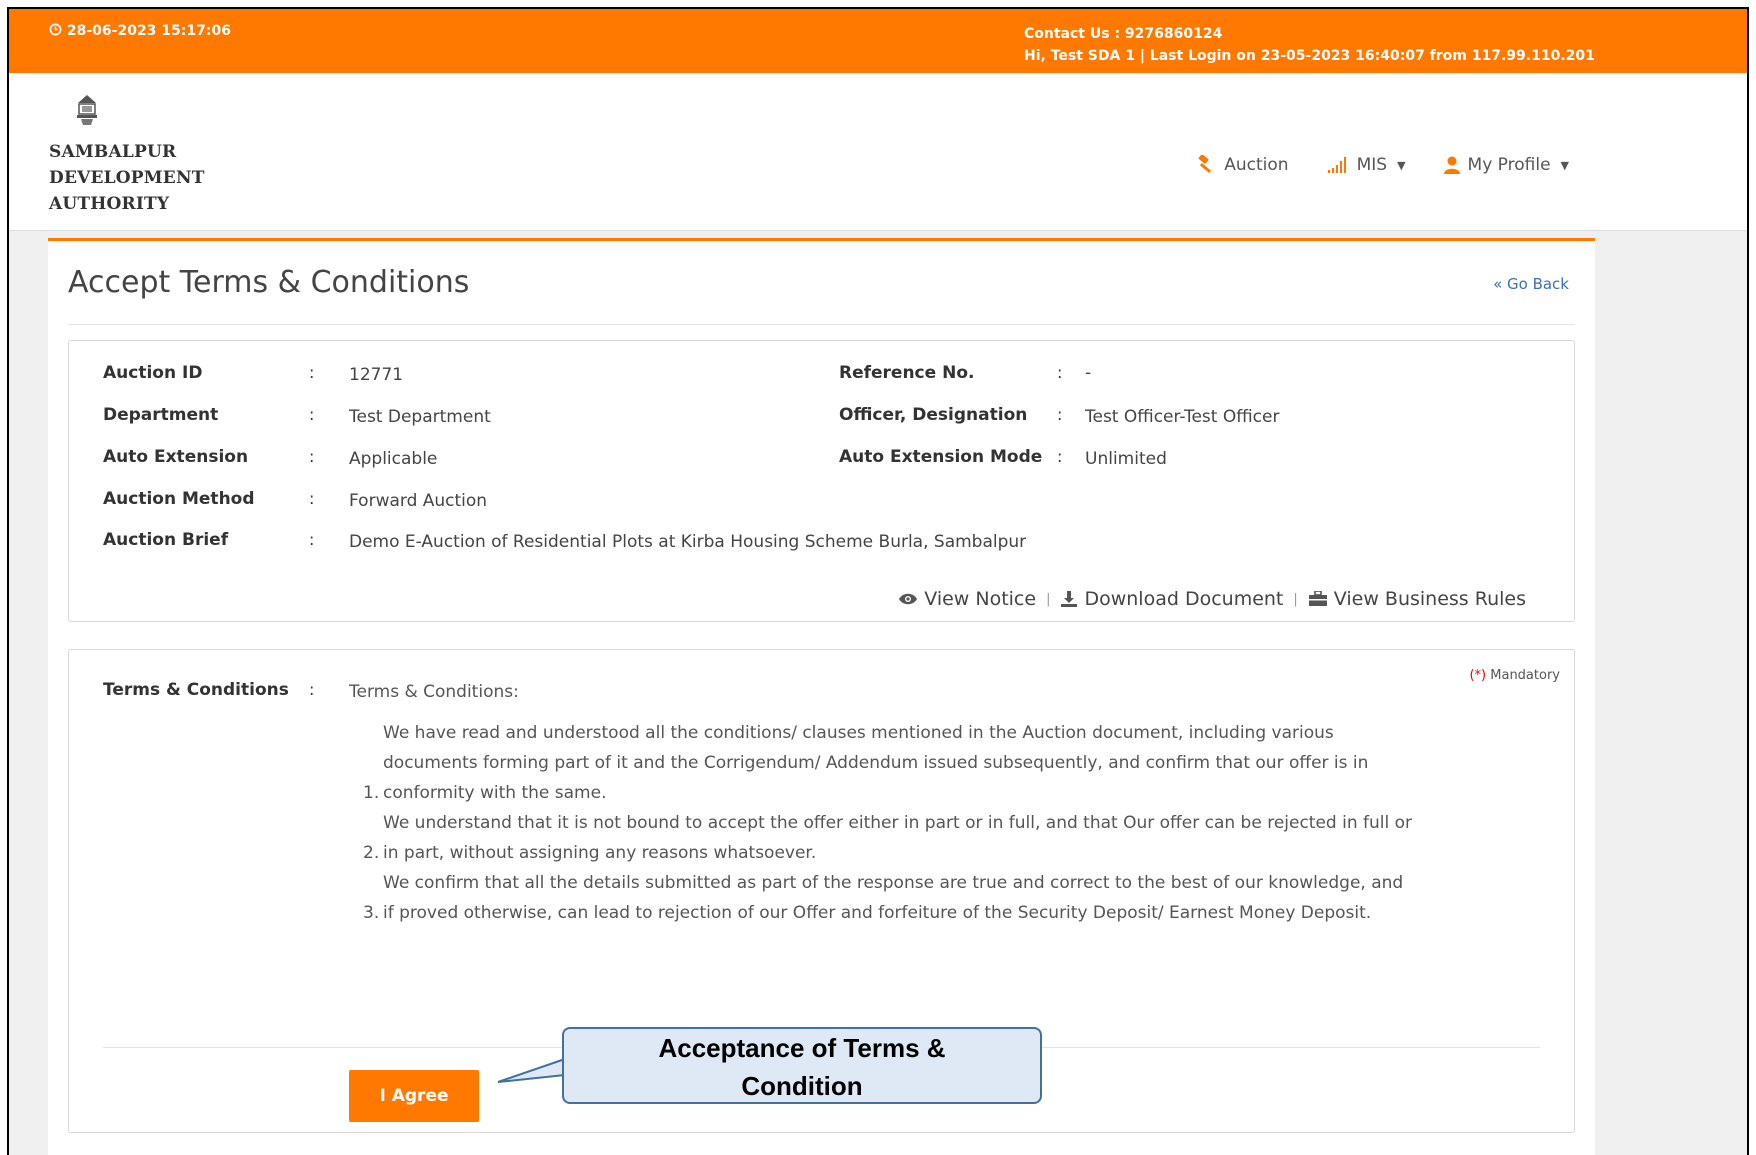  What do you see at coordinates (113, 152) in the screenshot?
I see `logo-line-1: SAMBALPUR` at bounding box center [113, 152].